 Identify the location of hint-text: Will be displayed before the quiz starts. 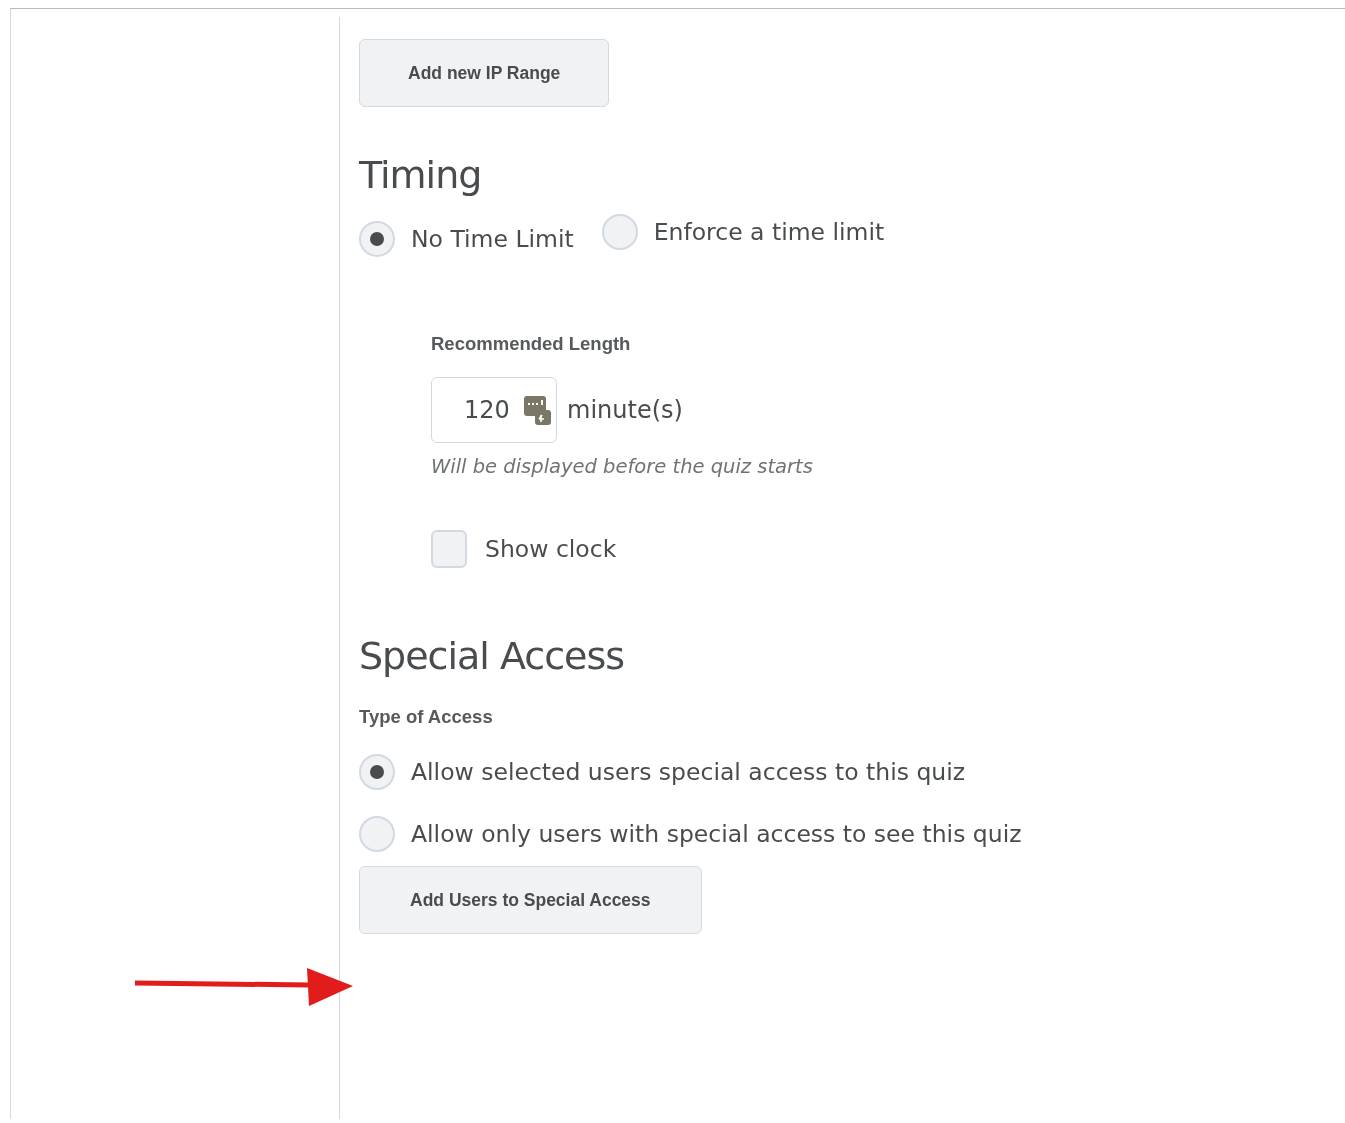
(622, 466).